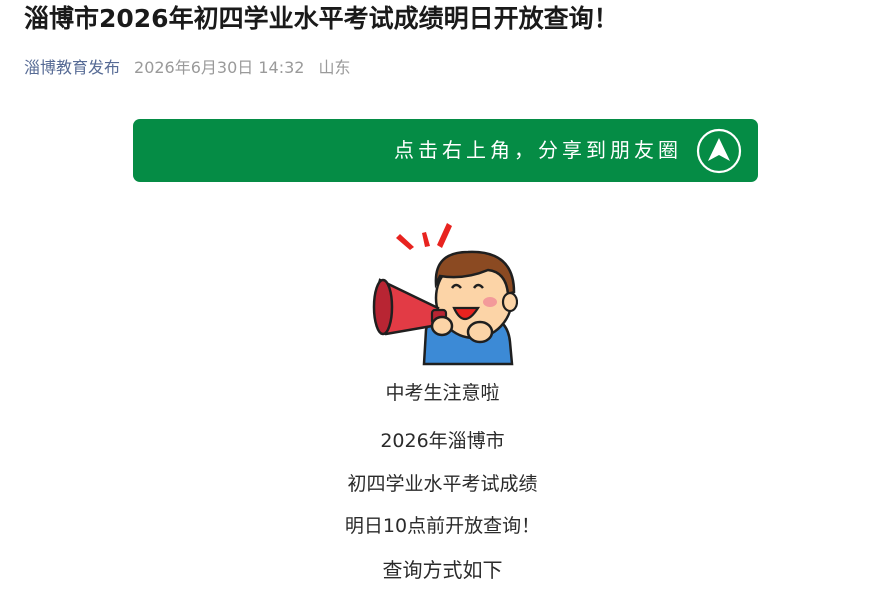  I want to click on body-line-3: 初四学业水平考试成绩, so click(442, 484).